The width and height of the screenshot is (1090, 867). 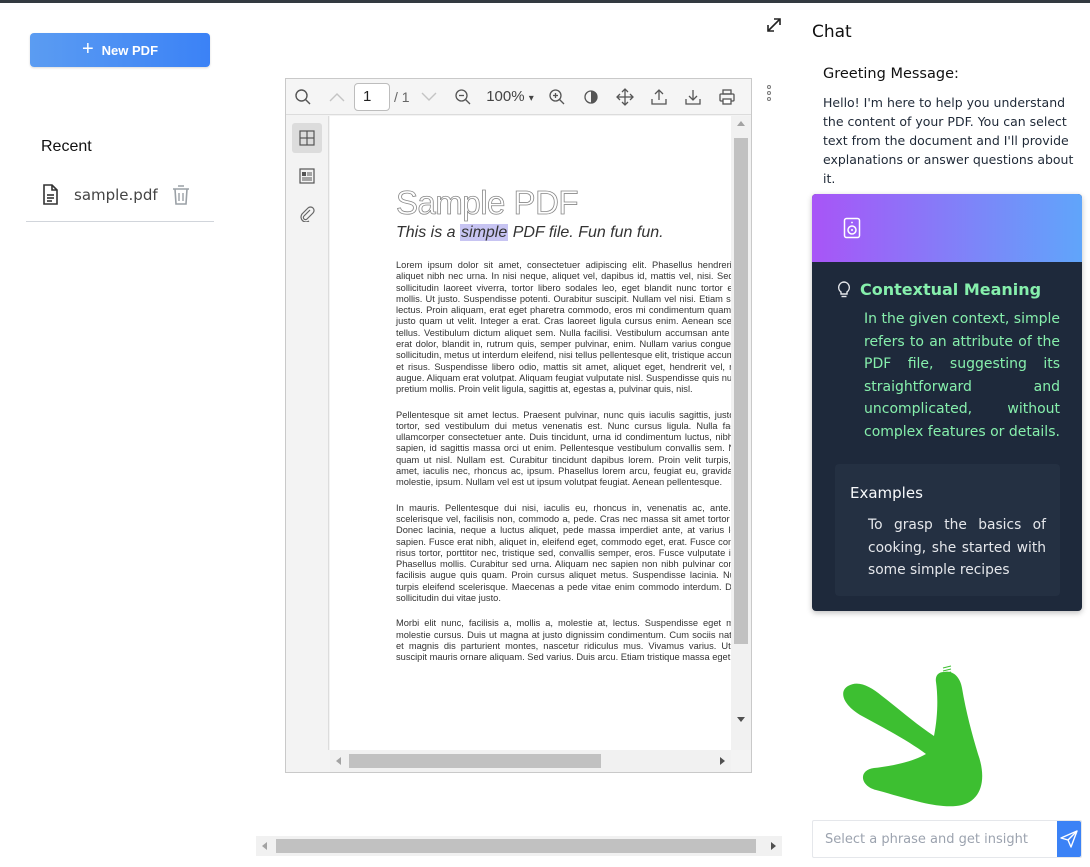 What do you see at coordinates (130, 50) in the screenshot?
I see `new-pdf-label: New PDF` at bounding box center [130, 50].